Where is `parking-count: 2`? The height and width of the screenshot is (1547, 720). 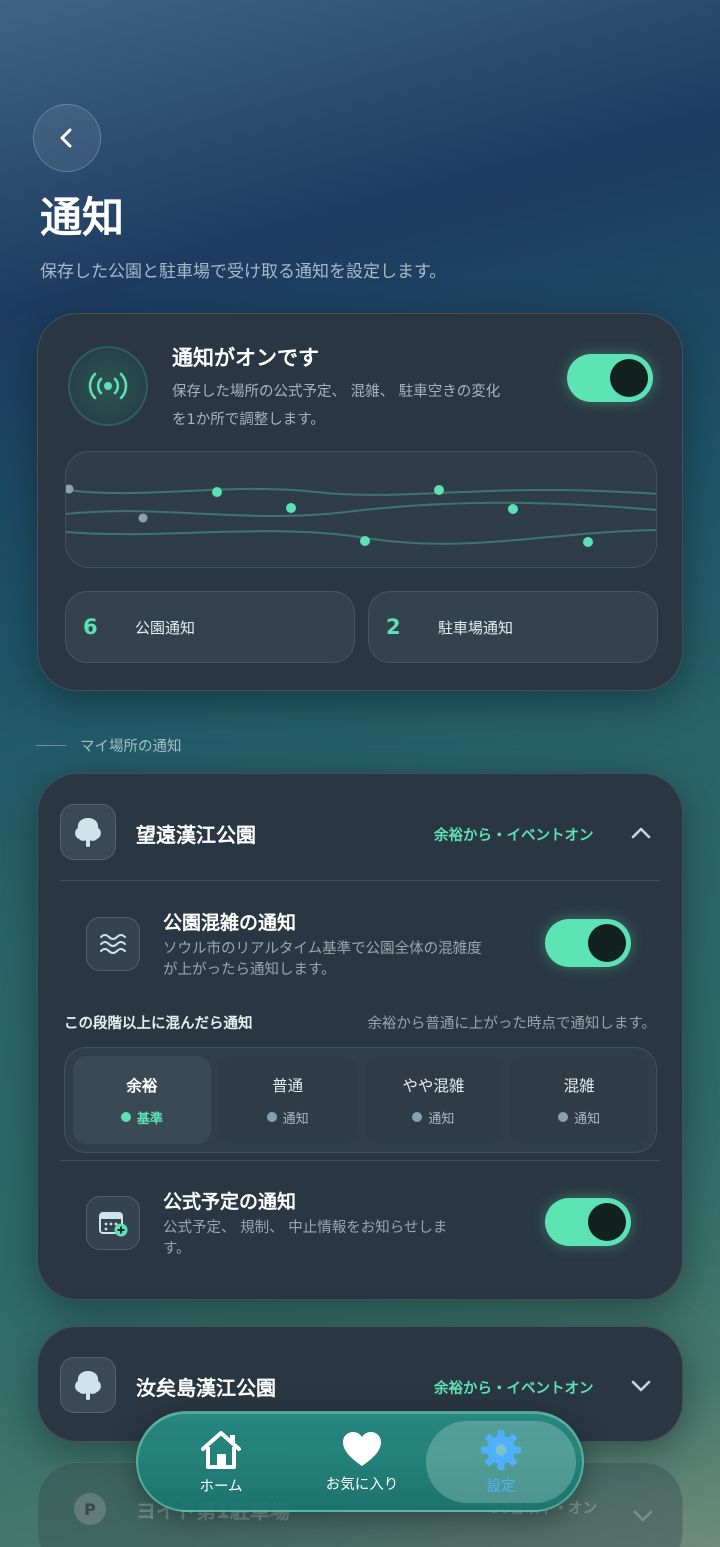 parking-count: 2 is located at coordinates (393, 627).